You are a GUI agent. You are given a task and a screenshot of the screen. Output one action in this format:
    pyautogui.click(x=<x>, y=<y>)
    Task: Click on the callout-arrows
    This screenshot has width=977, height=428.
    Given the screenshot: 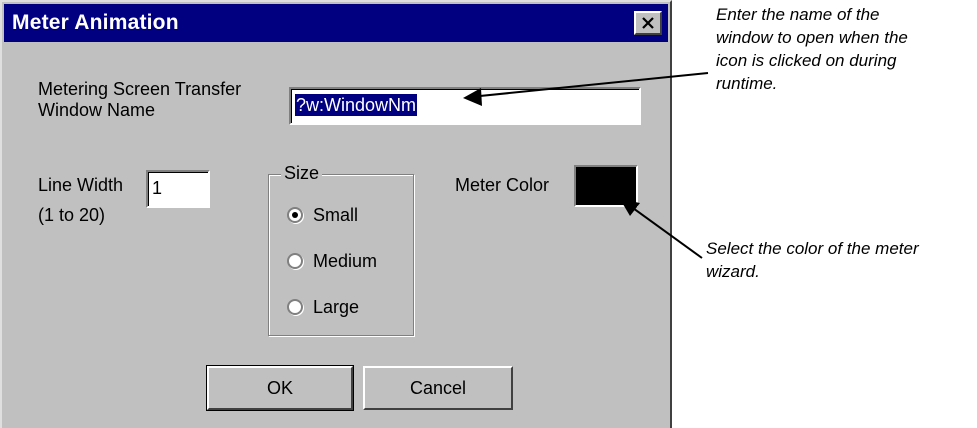 What is the action you would take?
    pyautogui.click(x=586, y=165)
    